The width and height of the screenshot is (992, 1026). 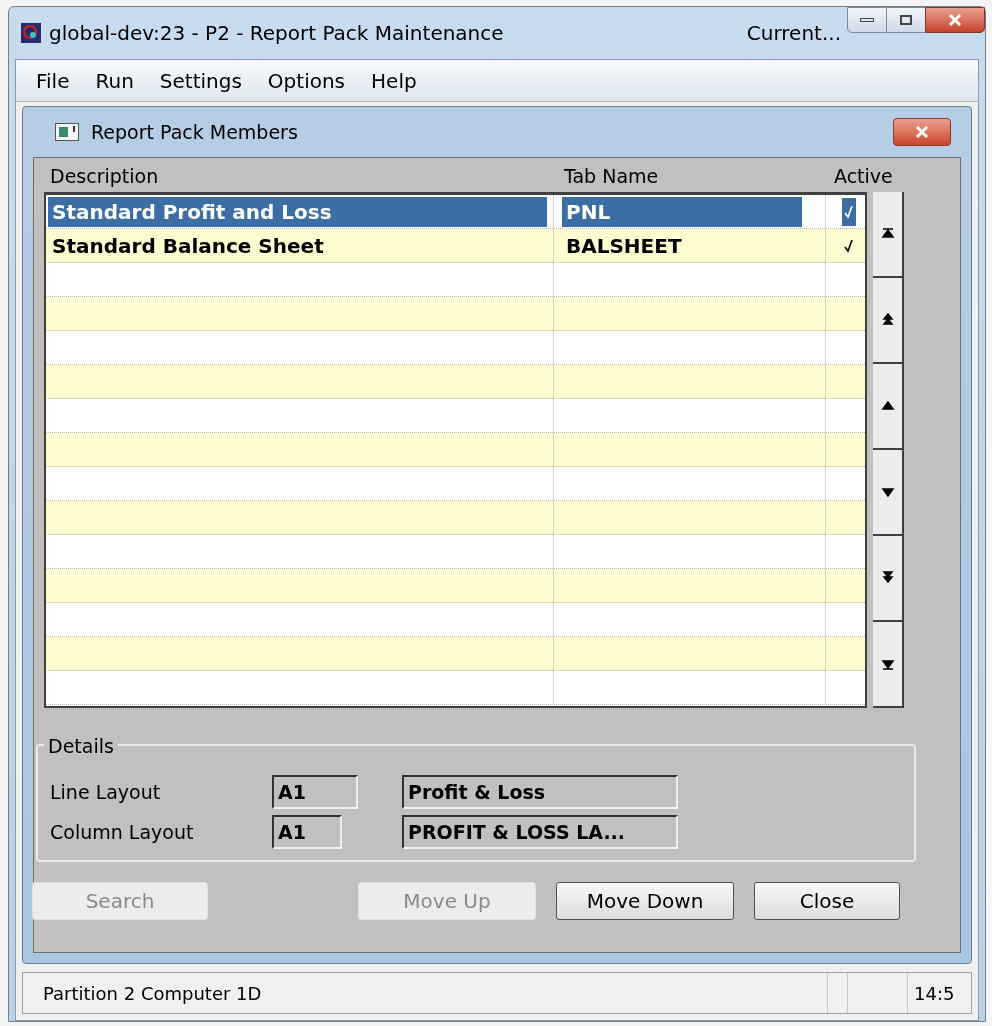 What do you see at coordinates (540, 792) in the screenshot?
I see `name-field: Profit & Loss` at bounding box center [540, 792].